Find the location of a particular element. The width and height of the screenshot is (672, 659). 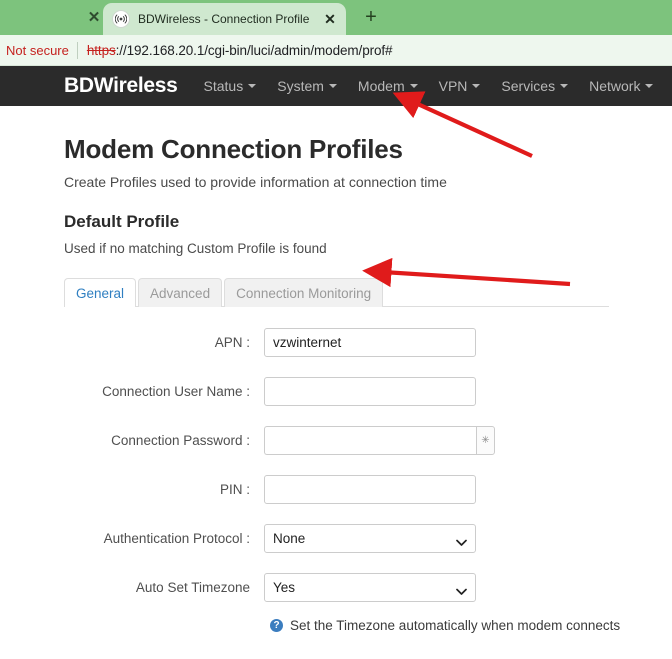

tab-connection-monitoring: Connection Monitoring is located at coordinates (304, 292).